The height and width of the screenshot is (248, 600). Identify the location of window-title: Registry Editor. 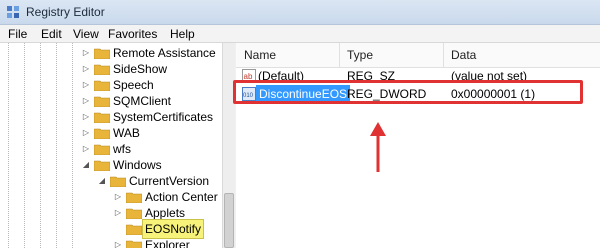
(65, 12).